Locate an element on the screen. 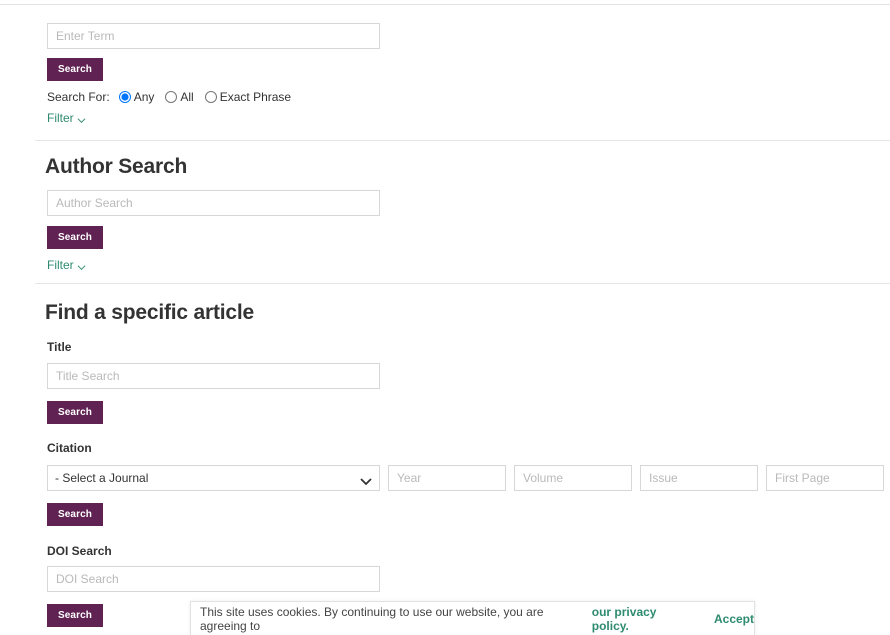 The height and width of the screenshot is (635, 890). search-for-label: Search For: is located at coordinates (78, 97).